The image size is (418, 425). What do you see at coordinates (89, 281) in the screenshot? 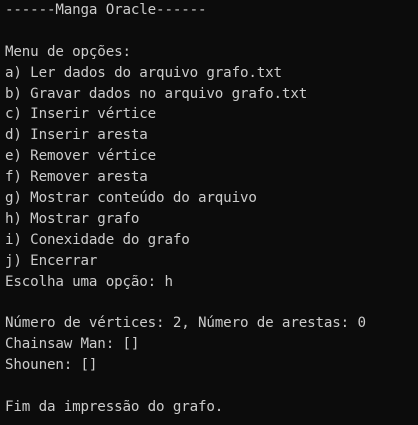
I see `option-prompt: Escolha uma opção: h` at bounding box center [89, 281].